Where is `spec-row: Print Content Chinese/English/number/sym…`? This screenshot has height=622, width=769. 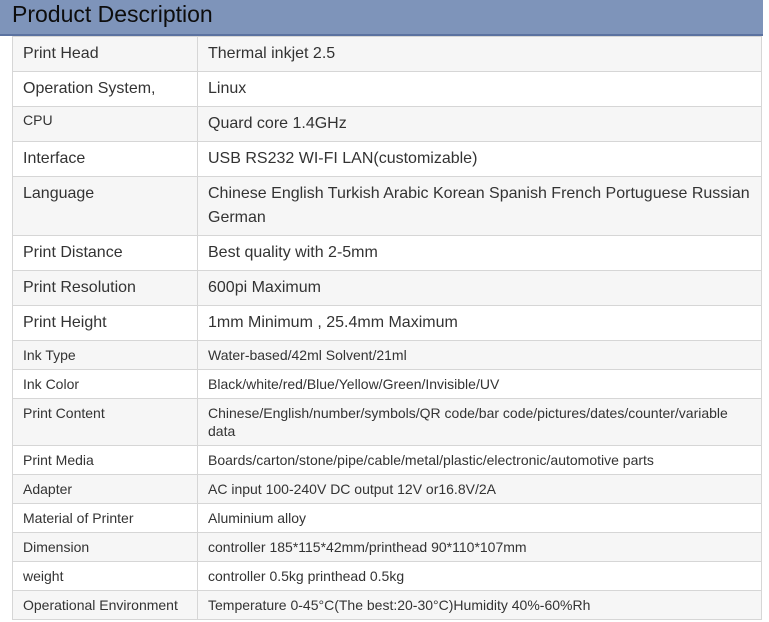
spec-row: Print Content Chinese/English/number/sym… is located at coordinates (387, 422).